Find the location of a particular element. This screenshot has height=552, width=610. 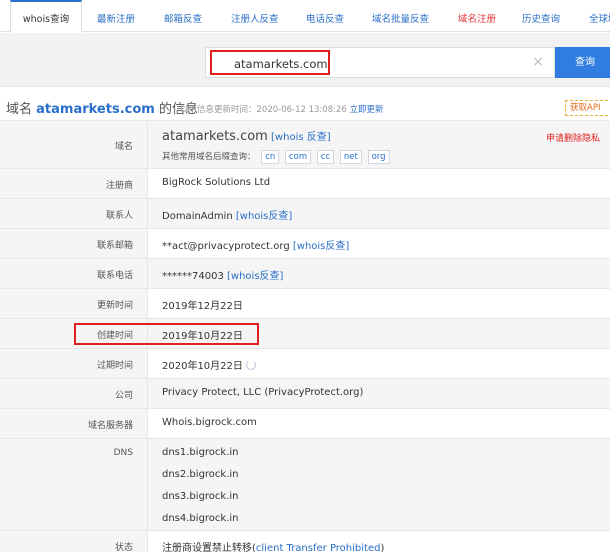

status-close: ) is located at coordinates (382, 547).